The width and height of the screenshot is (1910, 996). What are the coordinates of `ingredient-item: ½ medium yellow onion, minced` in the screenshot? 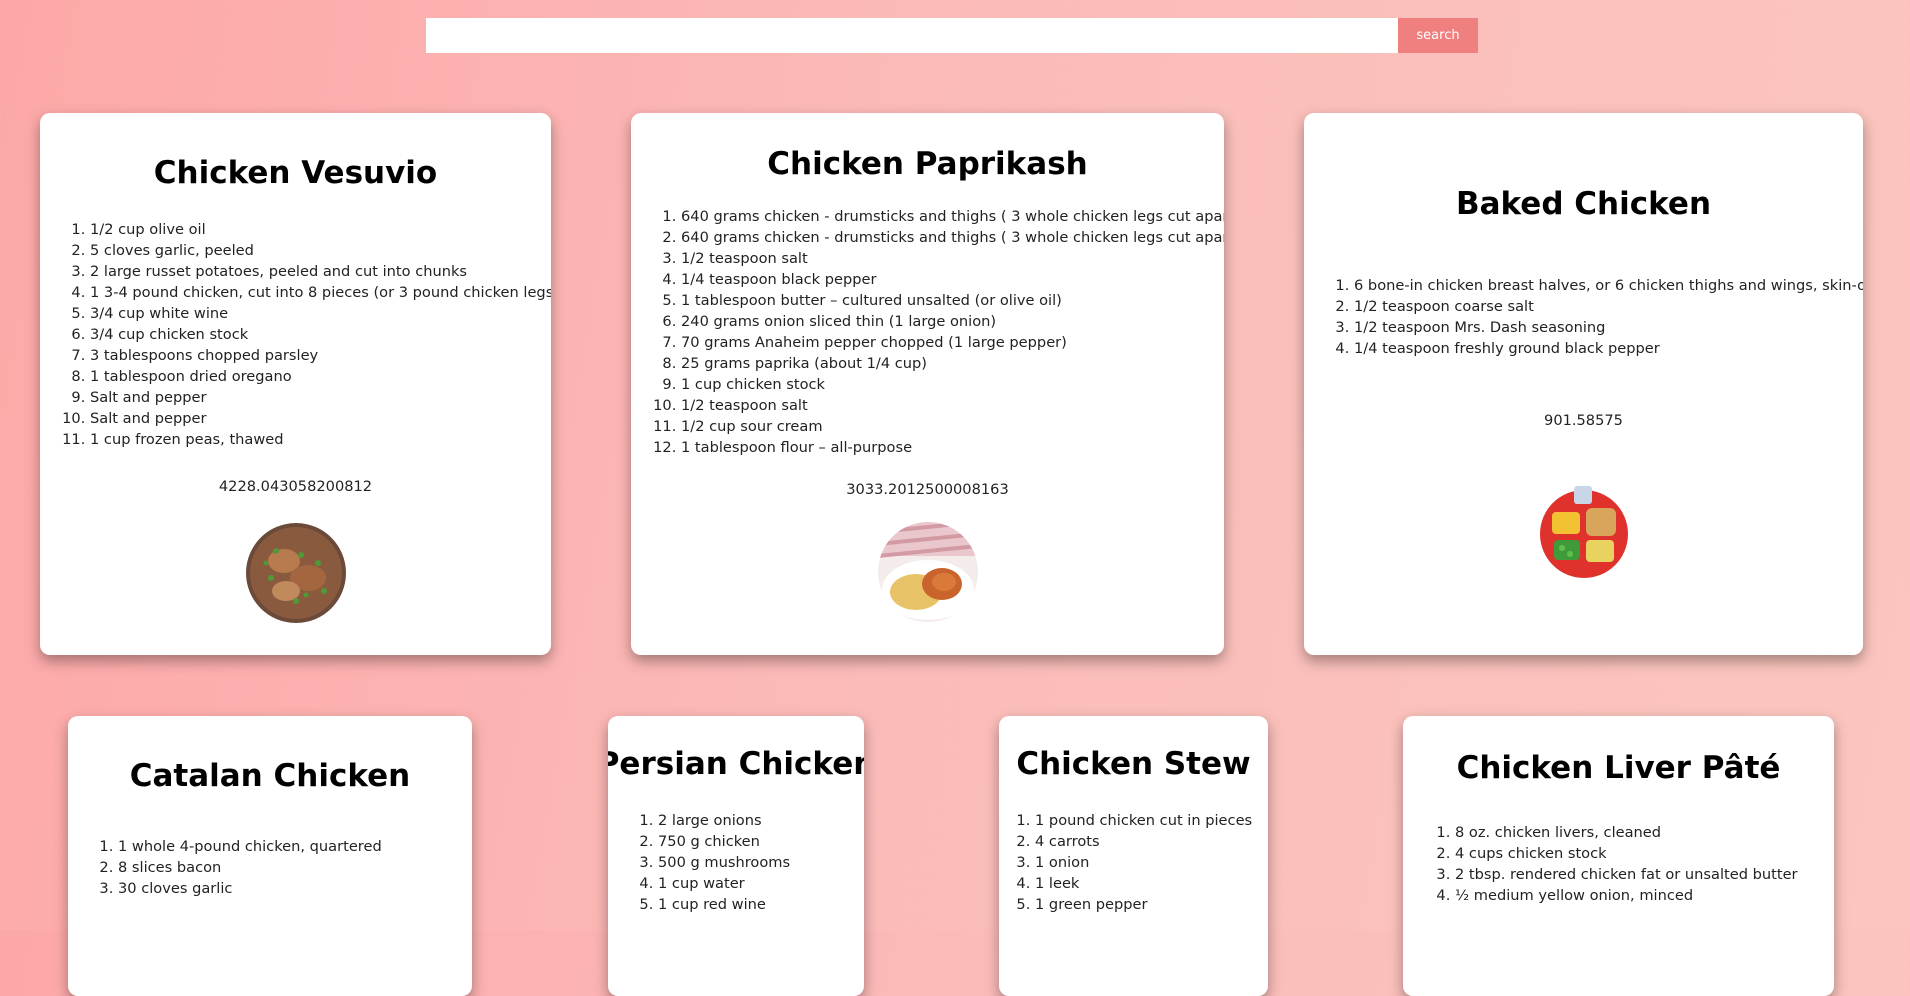 It's located at (1644, 895).